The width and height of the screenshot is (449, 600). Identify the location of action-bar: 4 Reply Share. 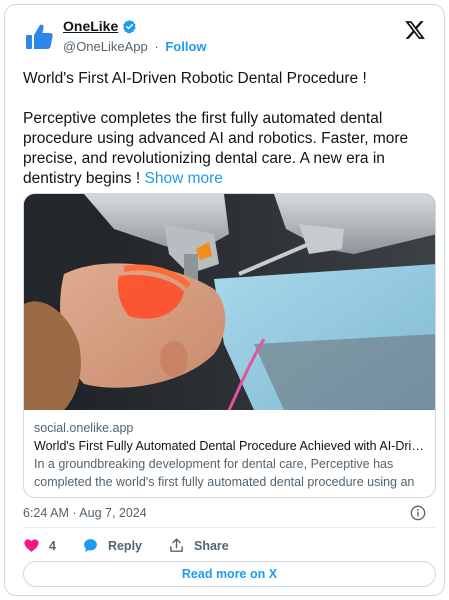
(139, 545).